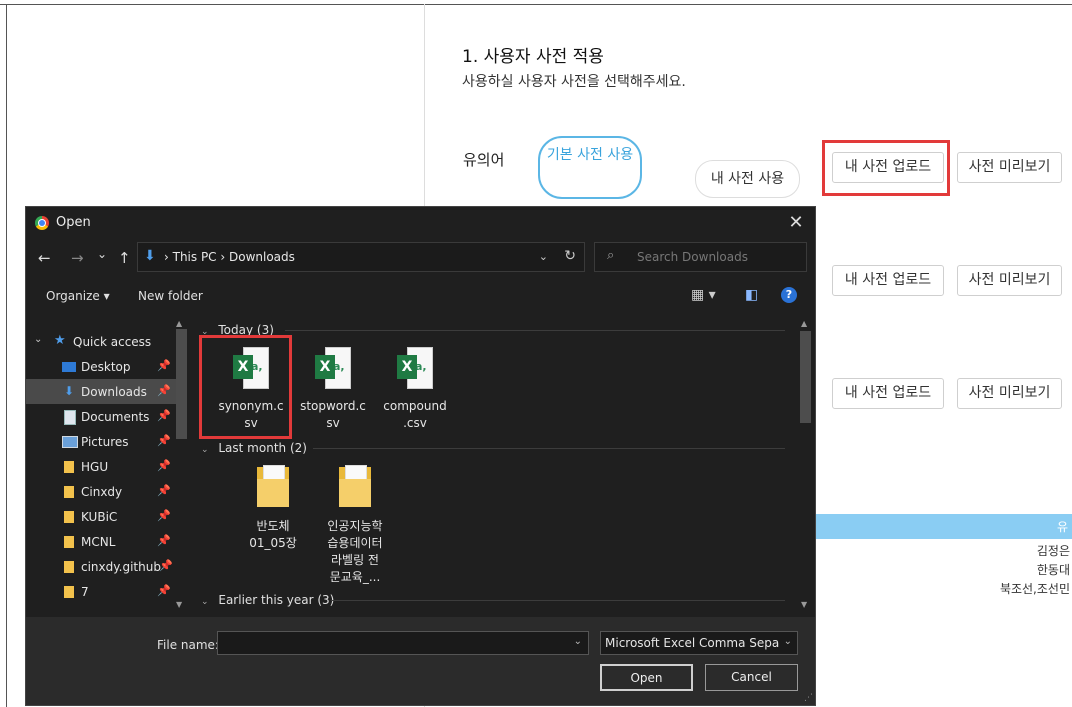 This screenshot has width=1072, height=707. I want to click on sidebar-item-downloads: ⬇ Downloads 📌, so click(106, 391).